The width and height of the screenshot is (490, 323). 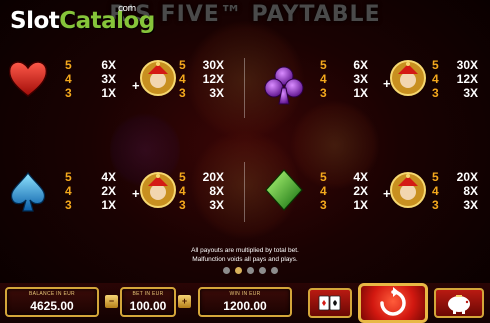 What do you see at coordinates (28, 79) in the screenshot?
I see `heart-icon` at bounding box center [28, 79].